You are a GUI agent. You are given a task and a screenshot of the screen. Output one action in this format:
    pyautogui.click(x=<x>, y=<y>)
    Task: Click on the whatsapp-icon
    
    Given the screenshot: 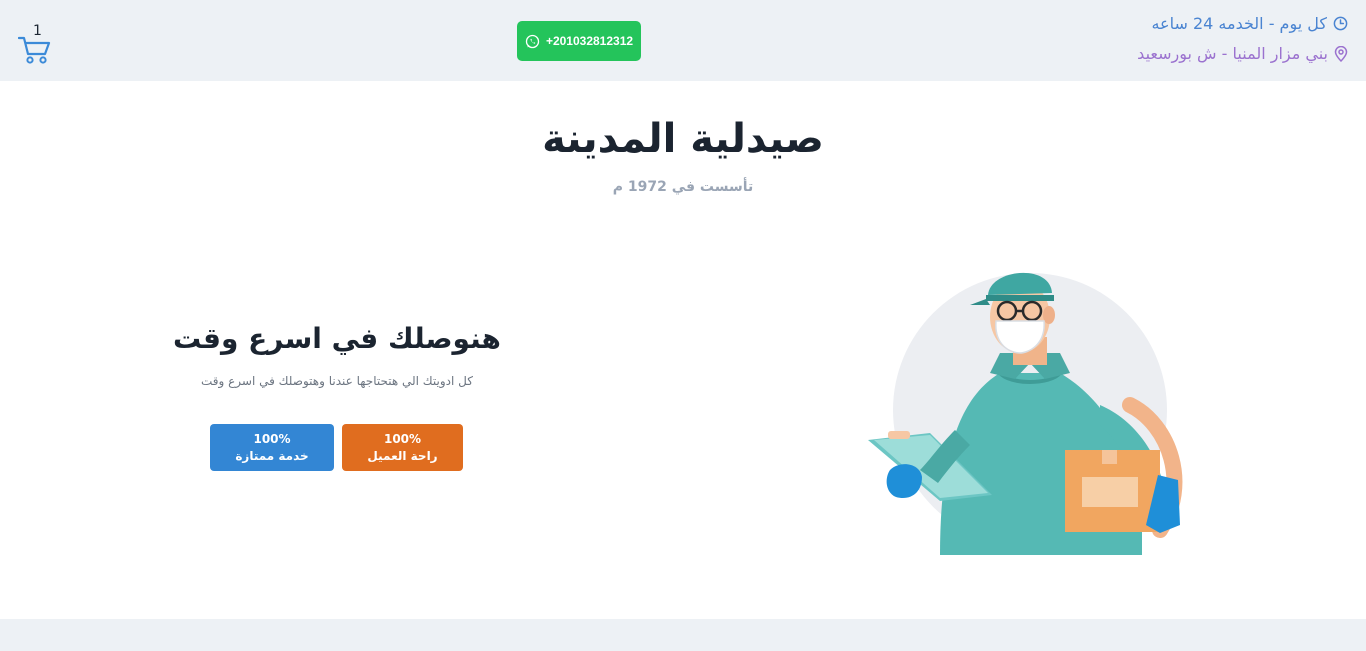 What is the action you would take?
    pyautogui.click(x=532, y=41)
    